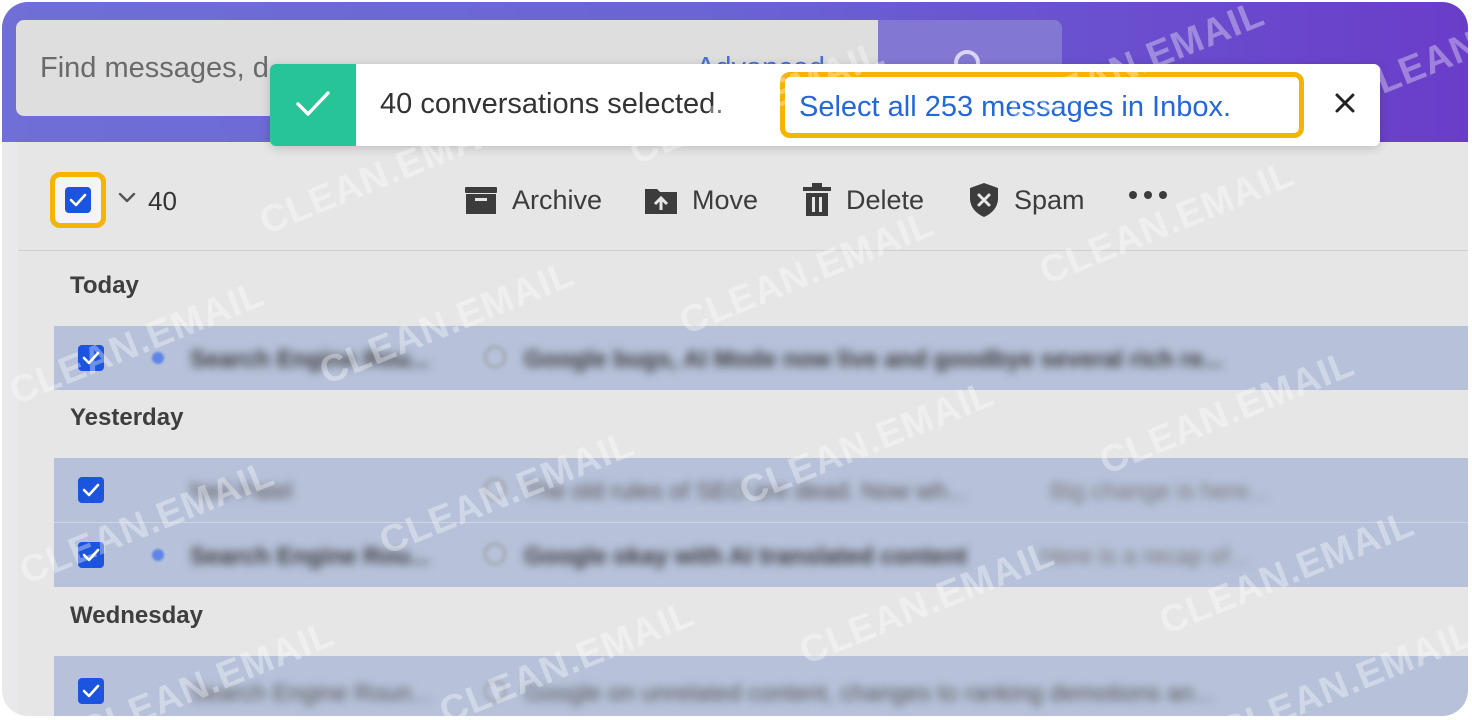 Image resolution: width=1472 pixels, height=720 pixels. Describe the element at coordinates (104, 285) in the screenshot. I see `group-header-today: Today` at that location.